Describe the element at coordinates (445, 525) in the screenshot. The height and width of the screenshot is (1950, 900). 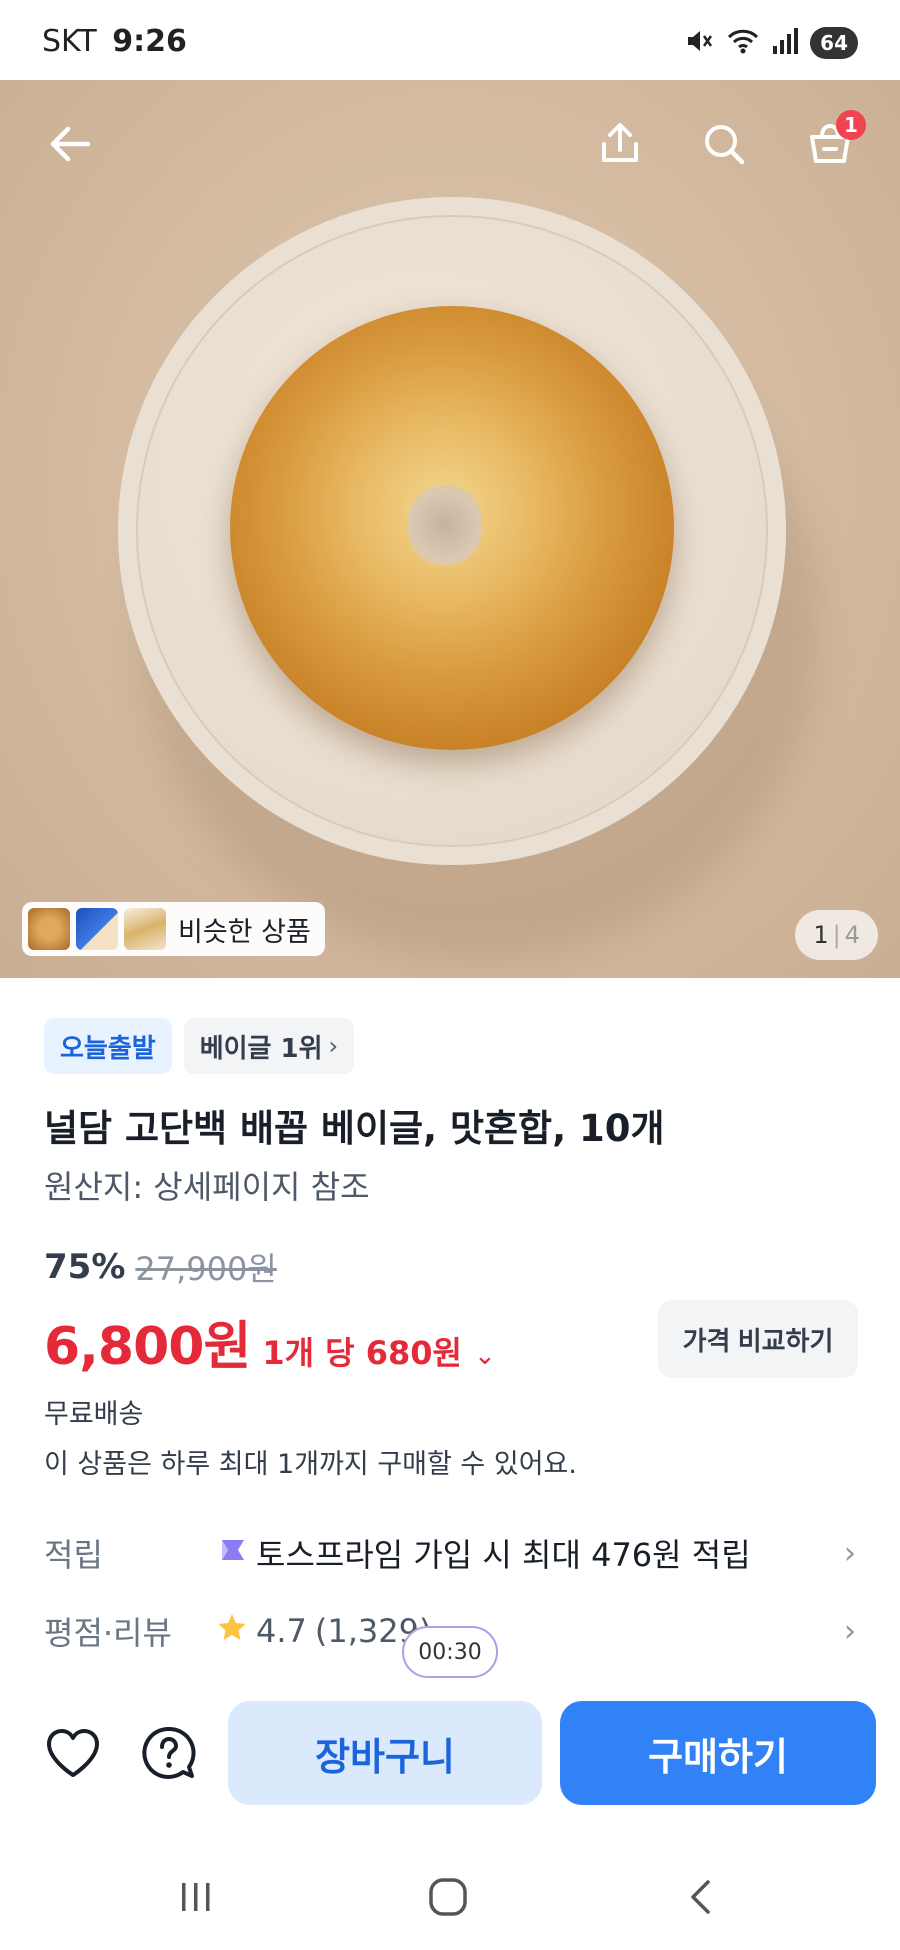
I see `bagel-hole` at that location.